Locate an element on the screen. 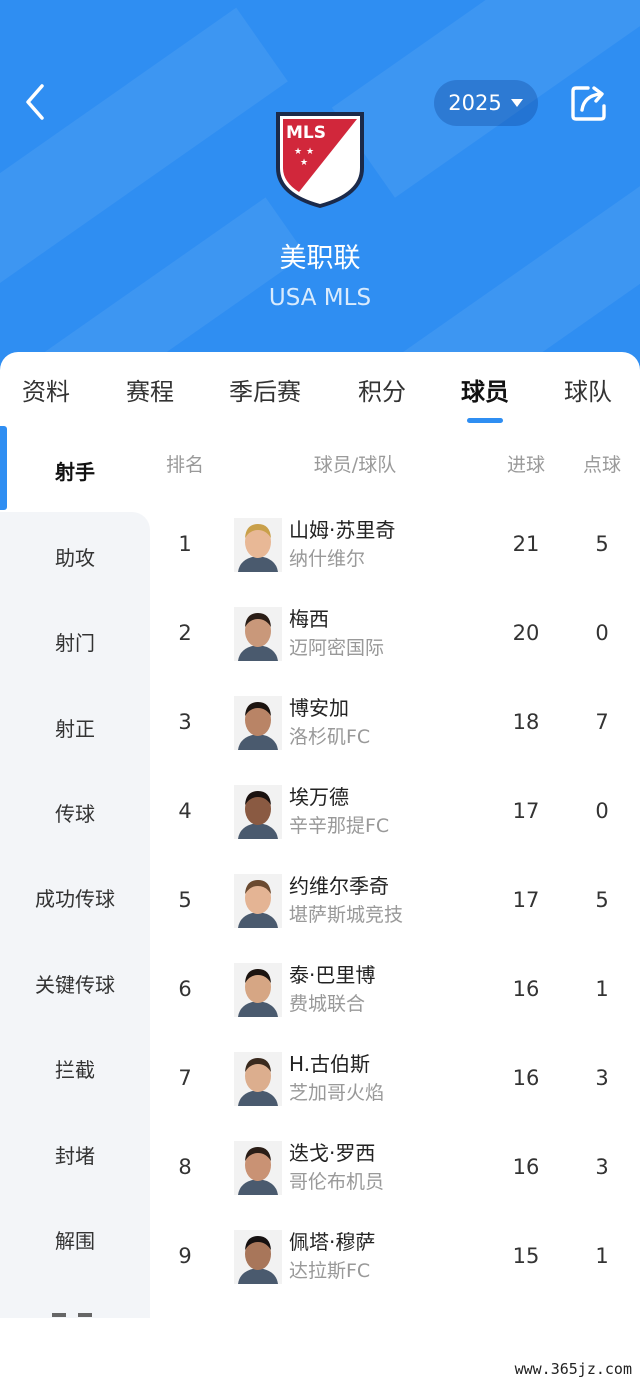  category-blocks: 封堵 is located at coordinates (75, 1154).